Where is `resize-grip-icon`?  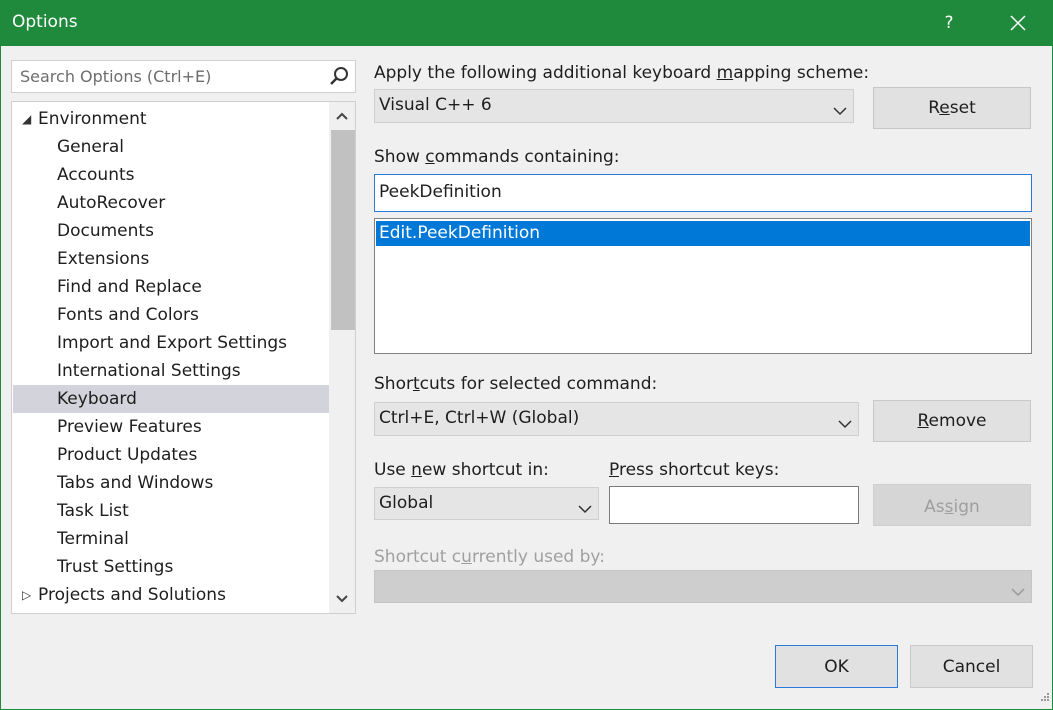
resize-grip-icon is located at coordinates (1045, 697).